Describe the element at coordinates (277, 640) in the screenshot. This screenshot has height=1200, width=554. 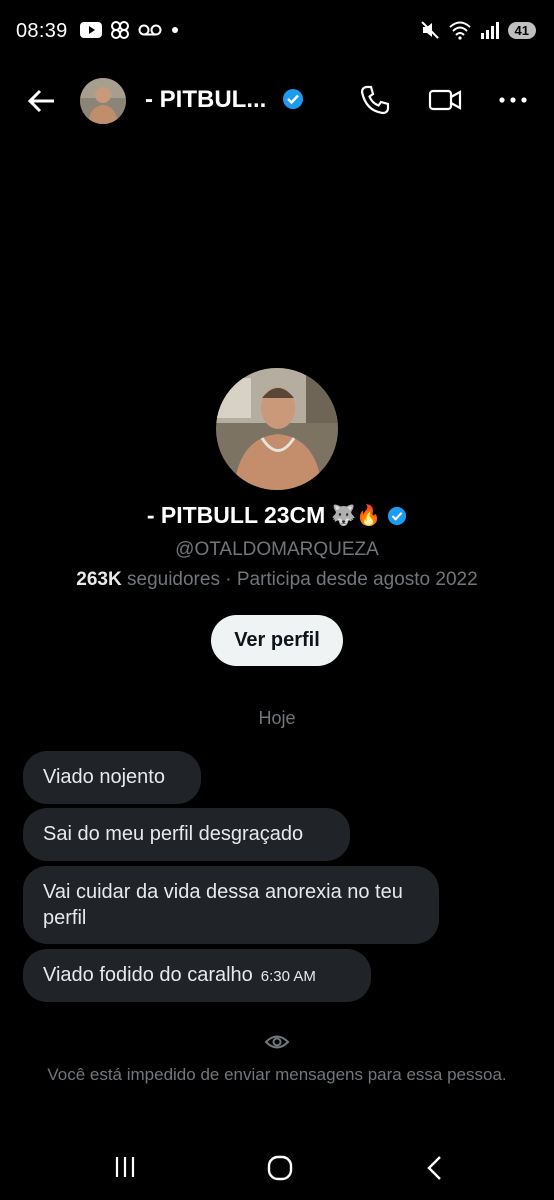
I see `view-profile-button: Ver perfil` at that location.